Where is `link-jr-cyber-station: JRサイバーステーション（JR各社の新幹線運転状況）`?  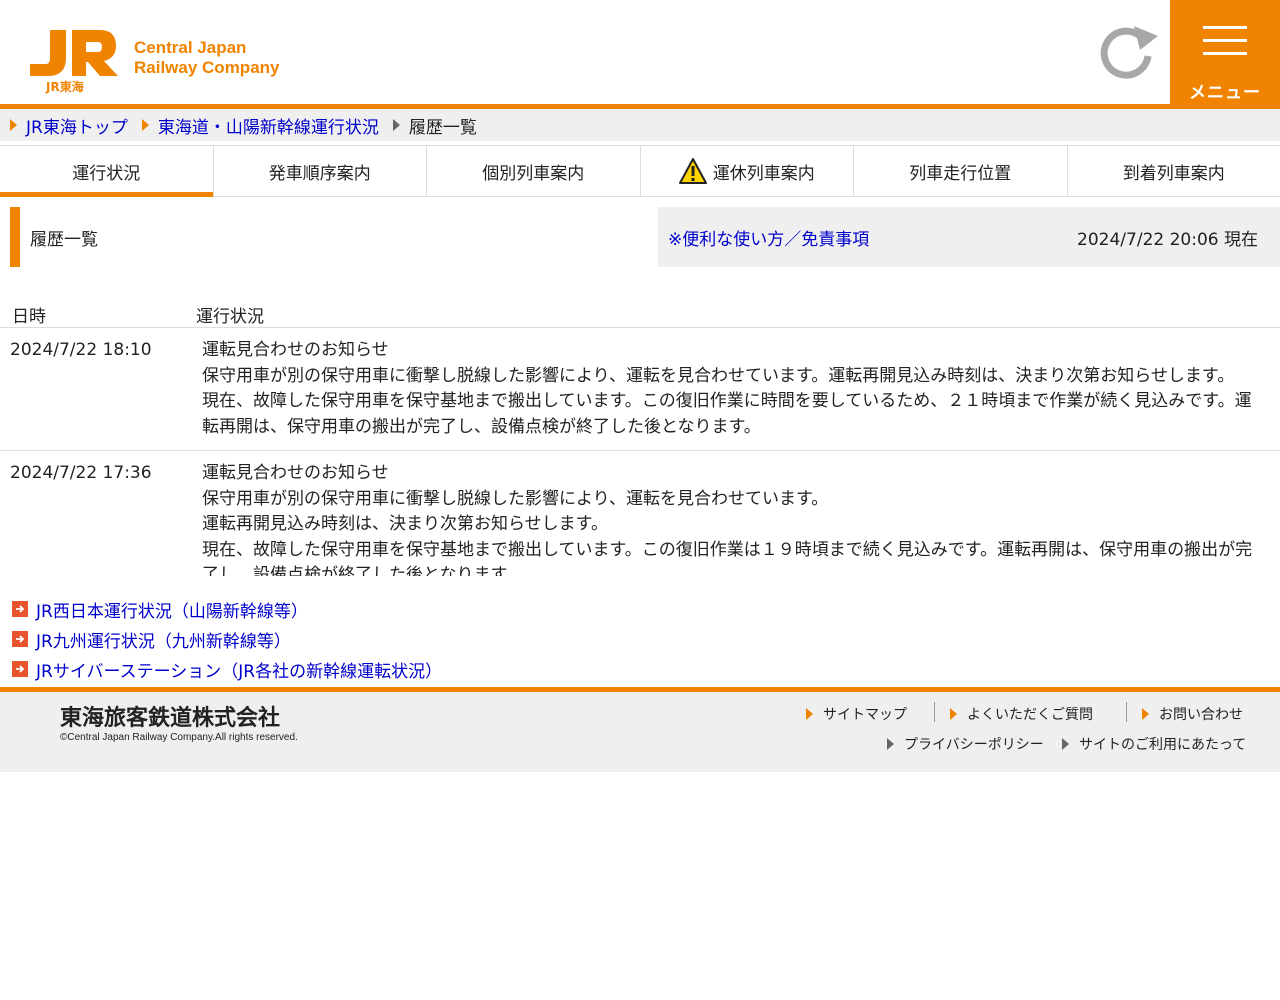 link-jr-cyber-station: JRサイバーステーション（JR各社の新幹線運転状況） is located at coordinates (227, 669).